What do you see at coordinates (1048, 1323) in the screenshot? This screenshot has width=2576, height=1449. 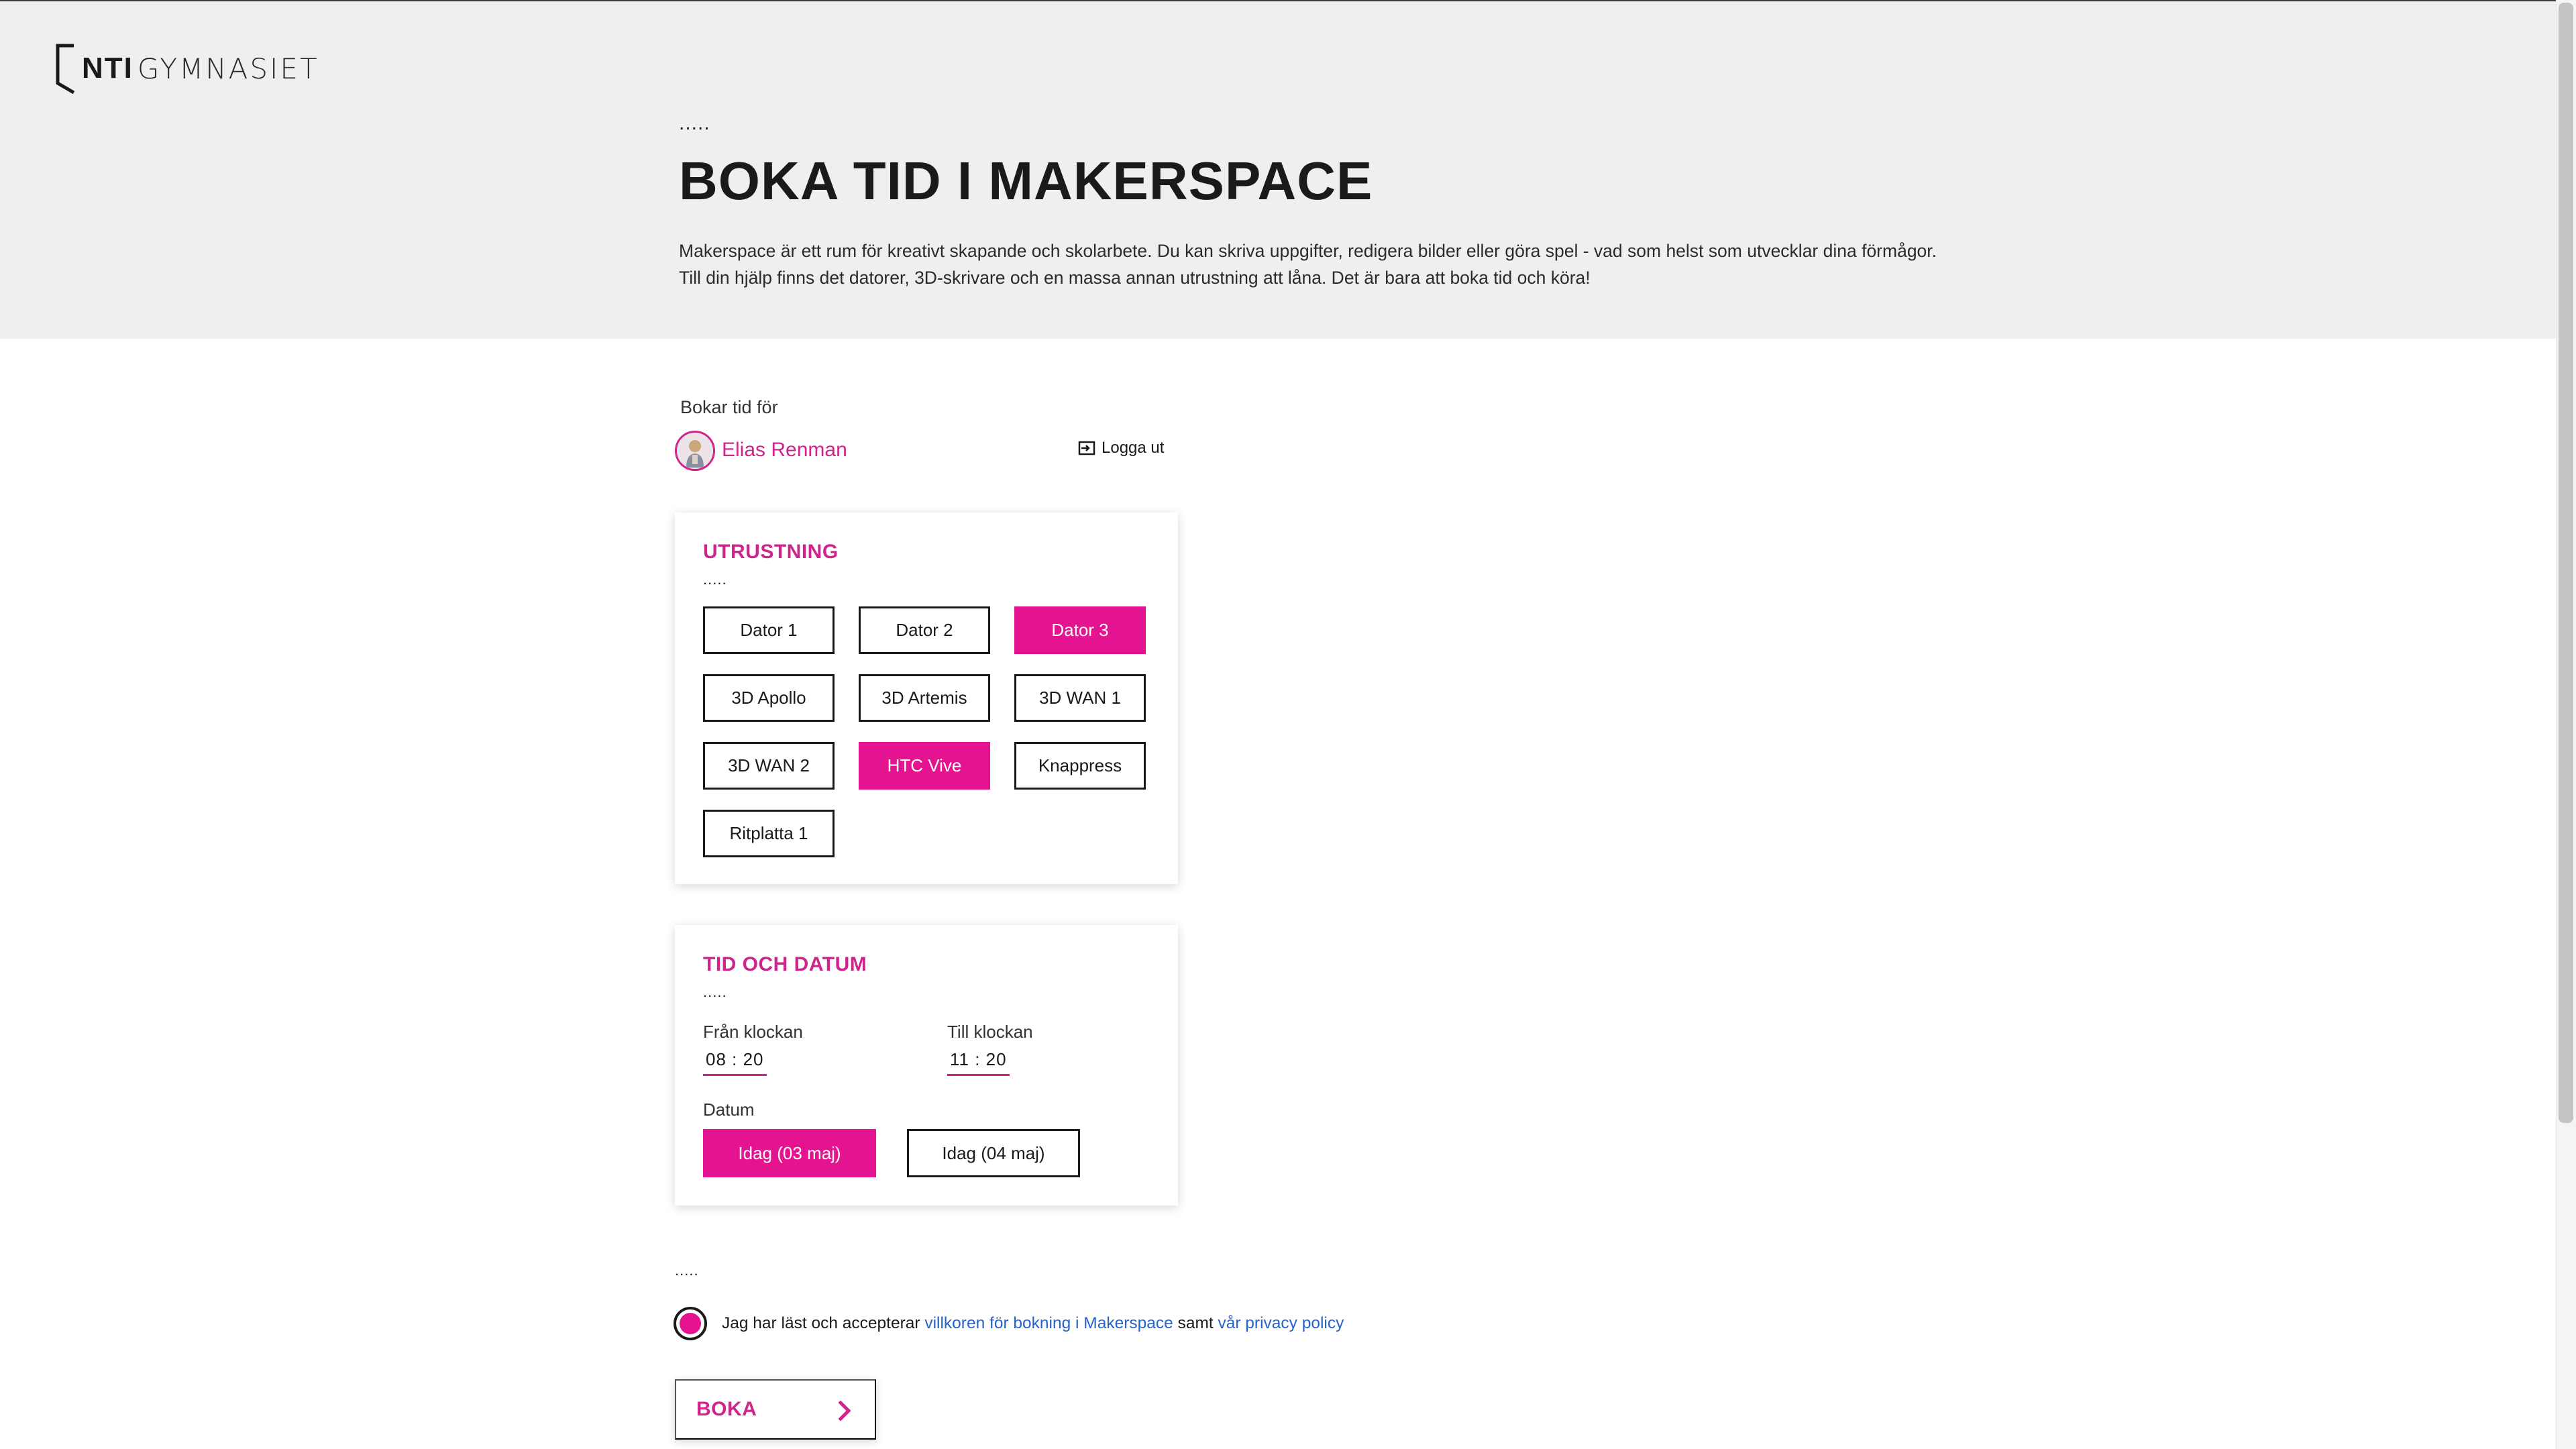 I see `terms-link: villkoren för bokning i Makerspace` at bounding box center [1048, 1323].